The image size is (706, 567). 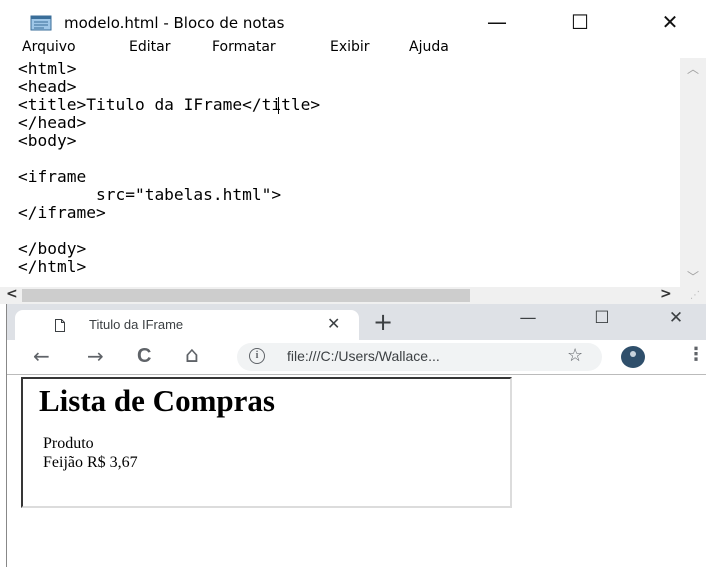 What do you see at coordinates (47, 140) in the screenshot?
I see `code-line: <body>` at bounding box center [47, 140].